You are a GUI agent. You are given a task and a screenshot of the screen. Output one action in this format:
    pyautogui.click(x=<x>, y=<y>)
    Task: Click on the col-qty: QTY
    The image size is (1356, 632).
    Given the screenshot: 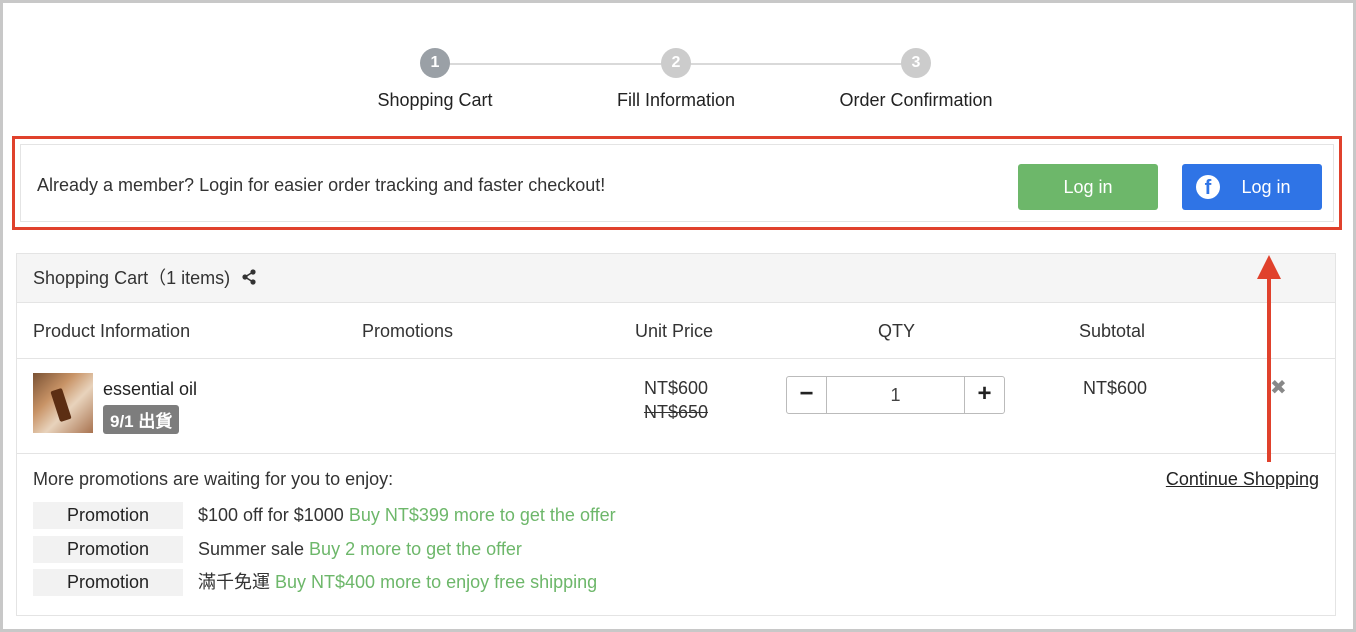 What is the action you would take?
    pyautogui.click(x=897, y=331)
    